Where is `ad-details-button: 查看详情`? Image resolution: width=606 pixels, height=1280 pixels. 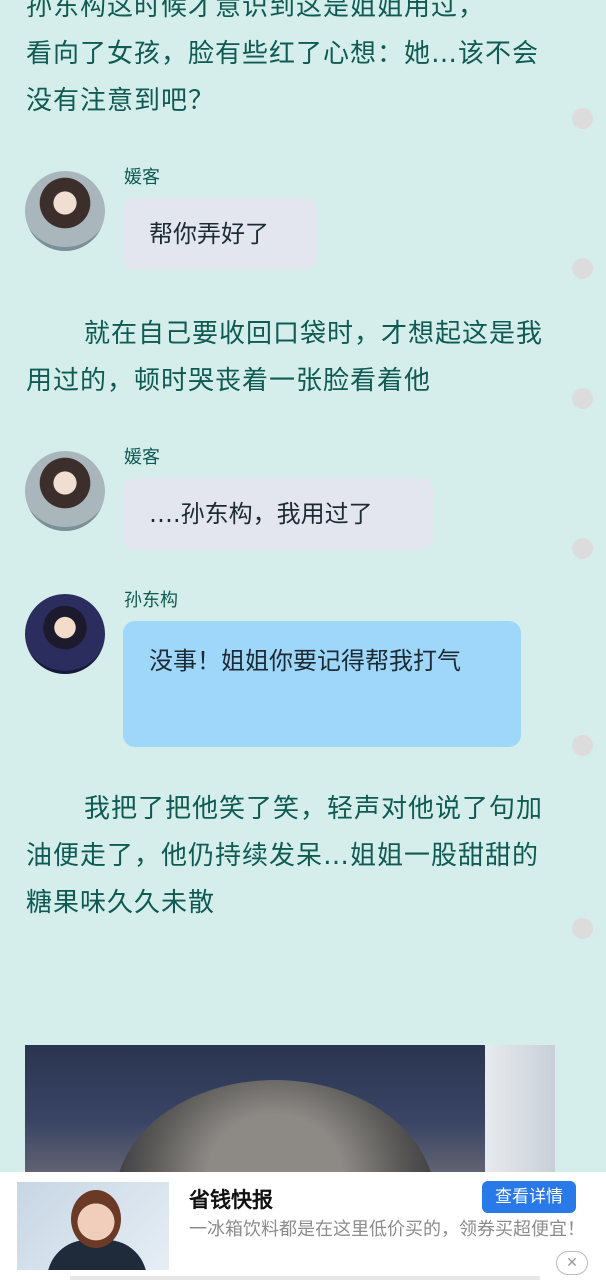
ad-details-button: 查看详情 is located at coordinates (529, 1197).